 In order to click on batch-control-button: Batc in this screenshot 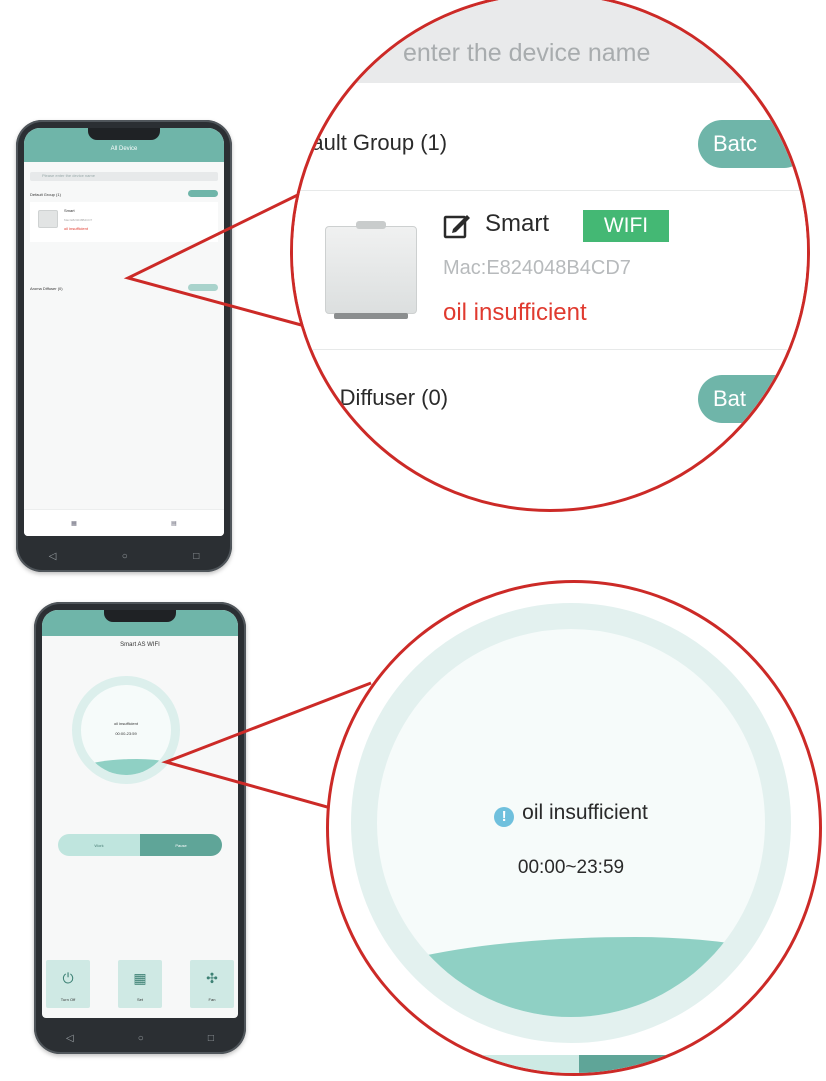, I will do `click(752, 144)`.